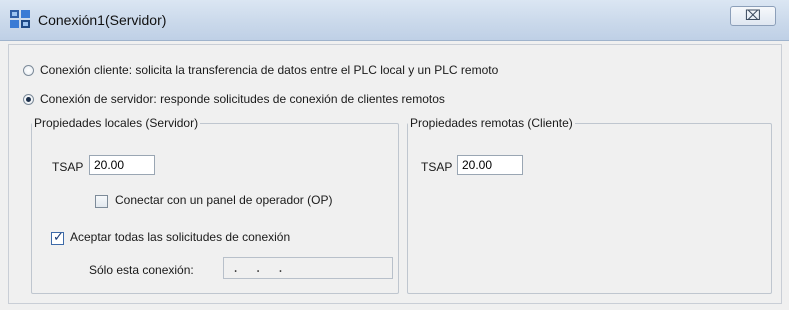 The width and height of the screenshot is (789, 310). I want to click on remote-tsap-input, so click(490, 165).